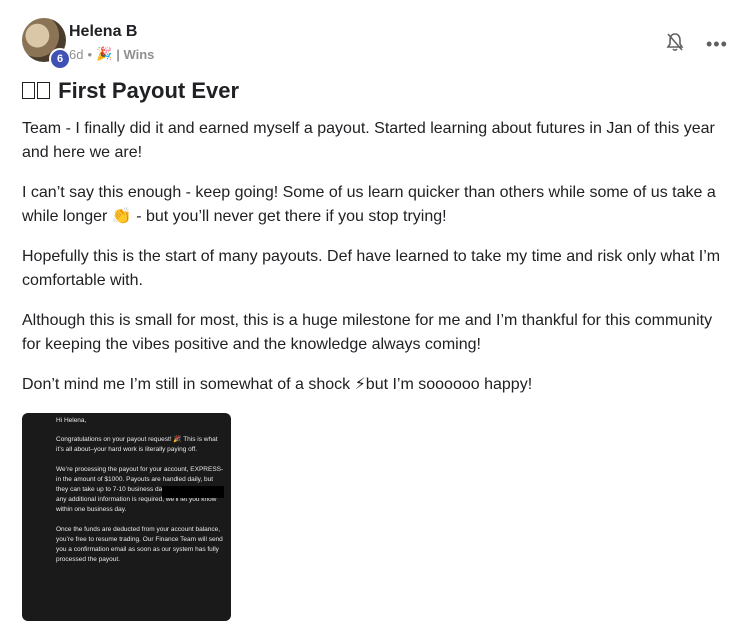 The height and width of the screenshot is (631, 753). What do you see at coordinates (135, 54) in the screenshot?
I see `post-category: | Wins` at bounding box center [135, 54].